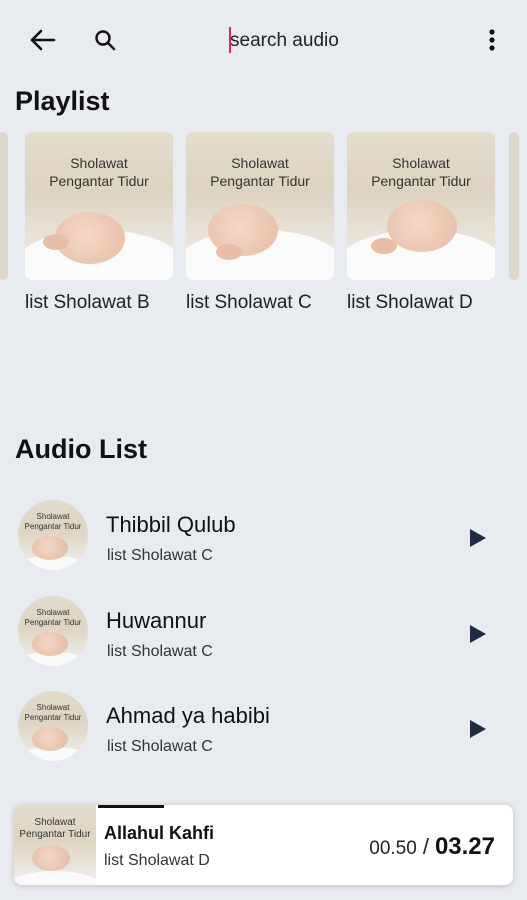 Image resolution: width=527 pixels, height=900 pixels. I want to click on more-vertical-icon, so click(492, 40).